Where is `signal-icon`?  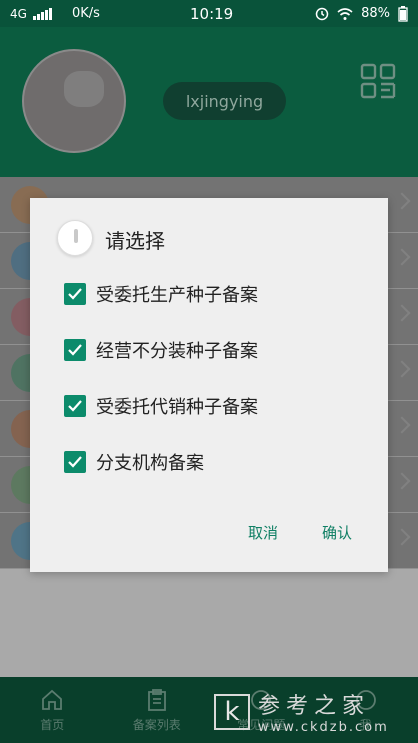
signal-icon is located at coordinates (42, 13).